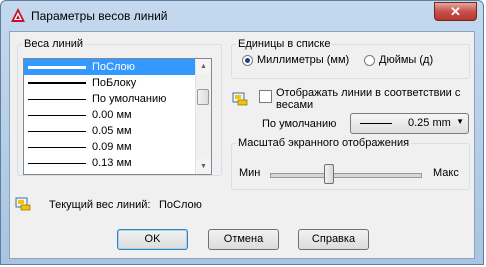  I want to click on radio-inches-label: Дюймы (д), so click(406, 60).